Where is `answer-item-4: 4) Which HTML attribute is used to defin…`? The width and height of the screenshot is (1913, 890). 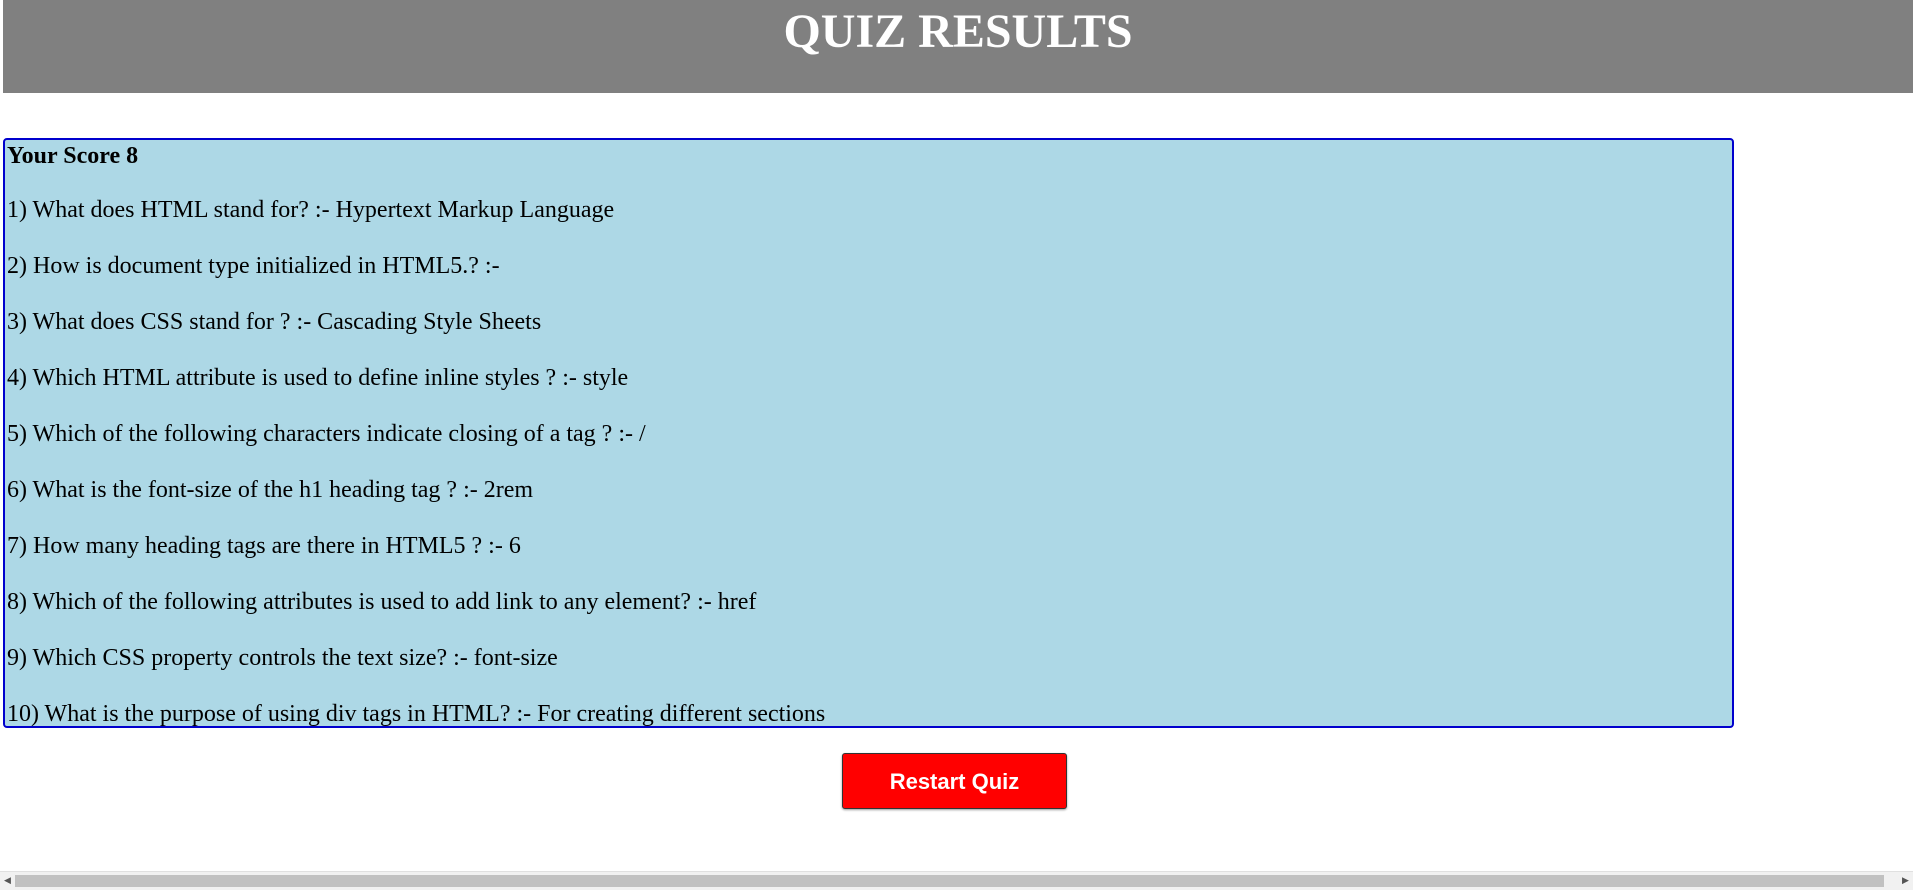
answer-item-4: 4) Which HTML attribute is used to defin… is located at coordinates (318, 378).